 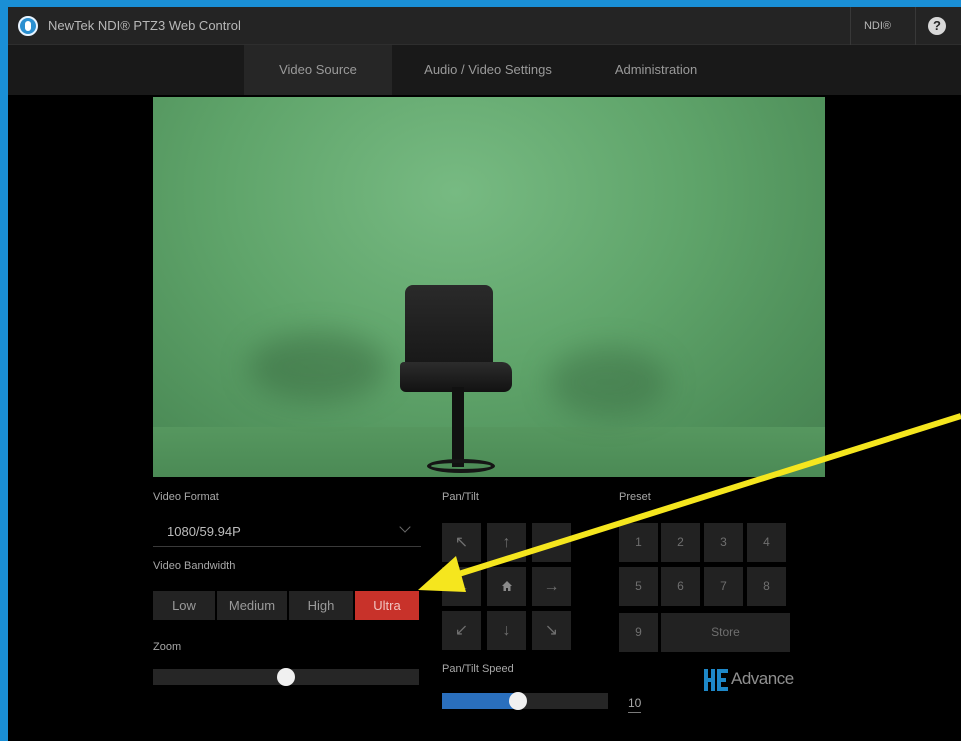 What do you see at coordinates (762, 678) in the screenshot?
I see `hevc-advance-logo: Advance` at bounding box center [762, 678].